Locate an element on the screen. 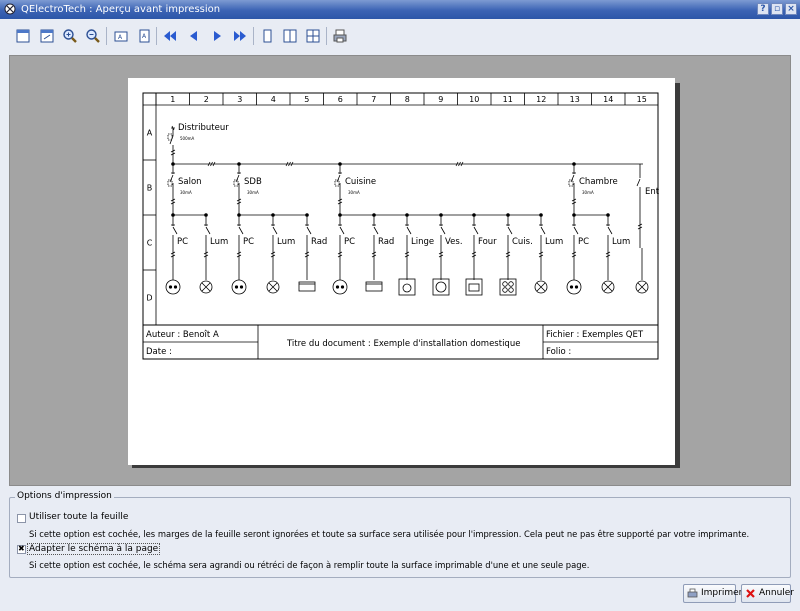 This screenshot has width=800, height=611. maximize-button: ▫ is located at coordinates (777, 9).